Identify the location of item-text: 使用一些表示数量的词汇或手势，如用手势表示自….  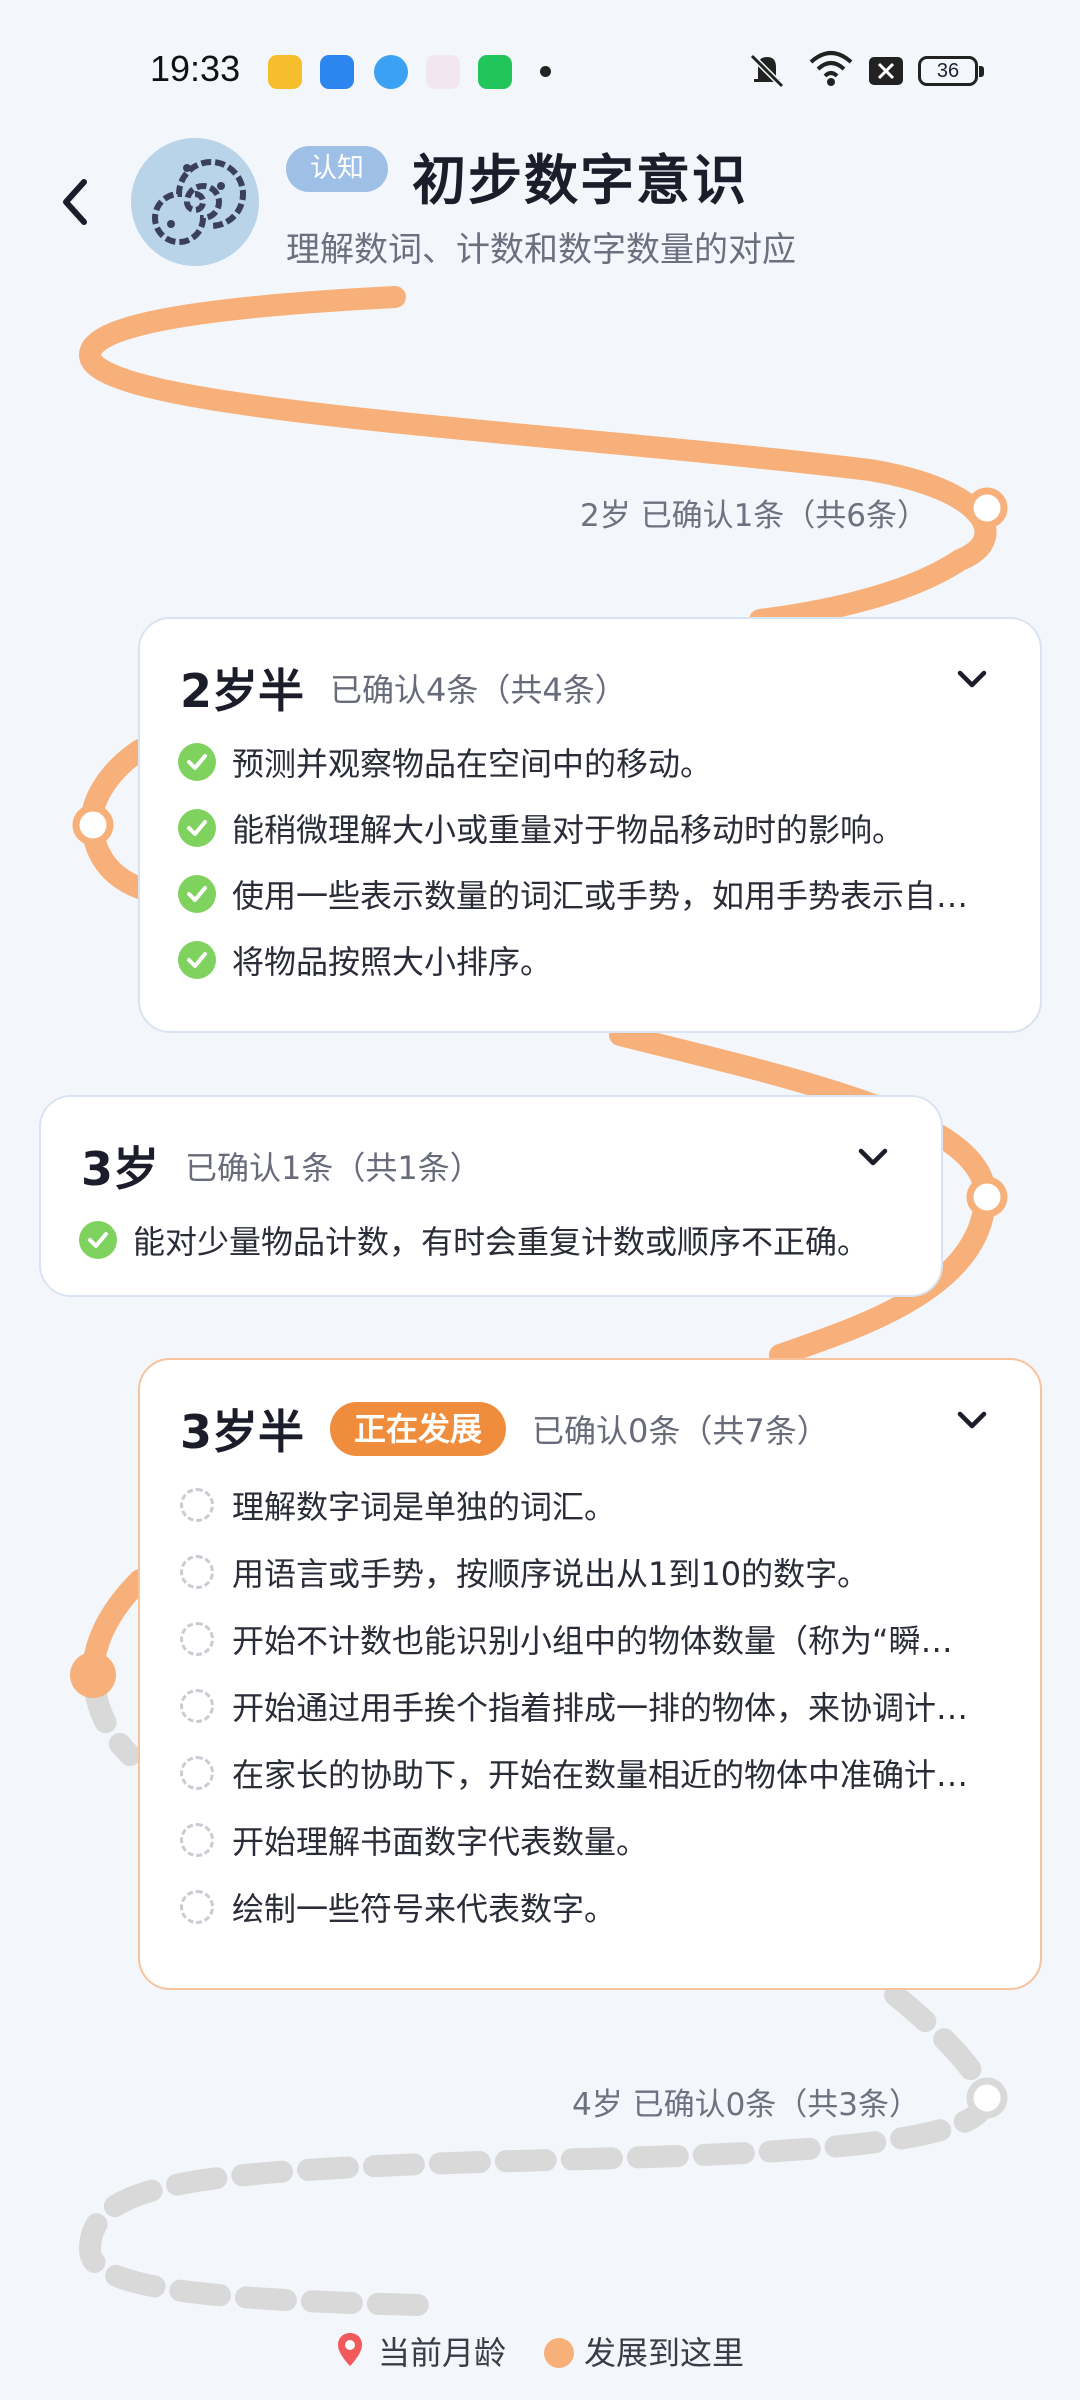
(600, 896).